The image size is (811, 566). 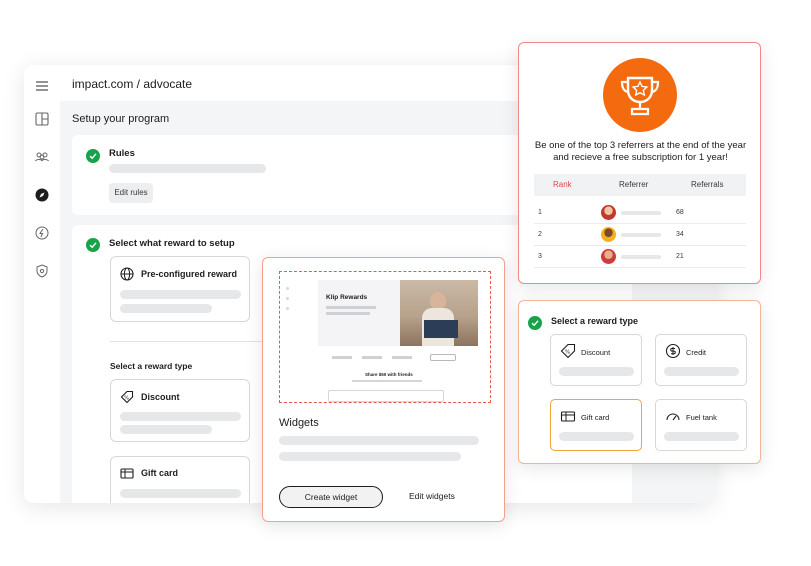 I want to click on gauge-icon, so click(x=673, y=416).